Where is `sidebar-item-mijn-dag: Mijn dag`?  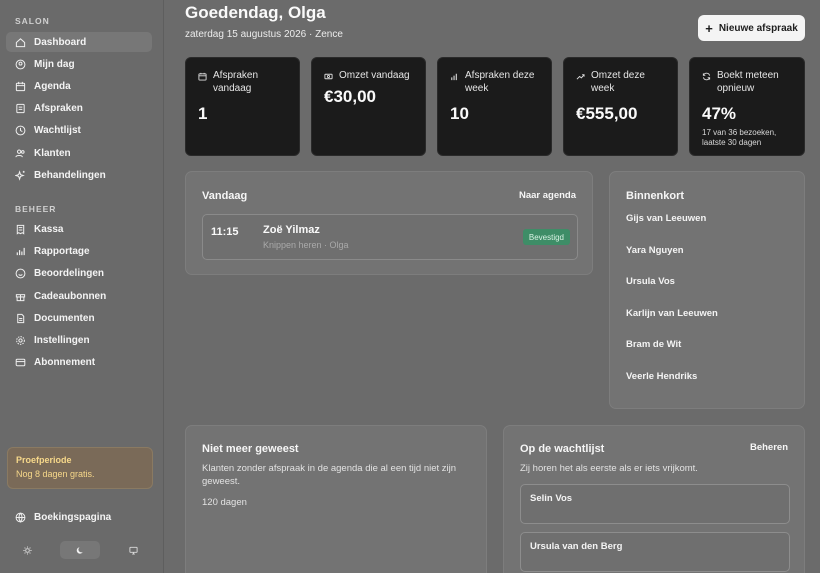
sidebar-item-mijn-dag: Mijn dag is located at coordinates (79, 64).